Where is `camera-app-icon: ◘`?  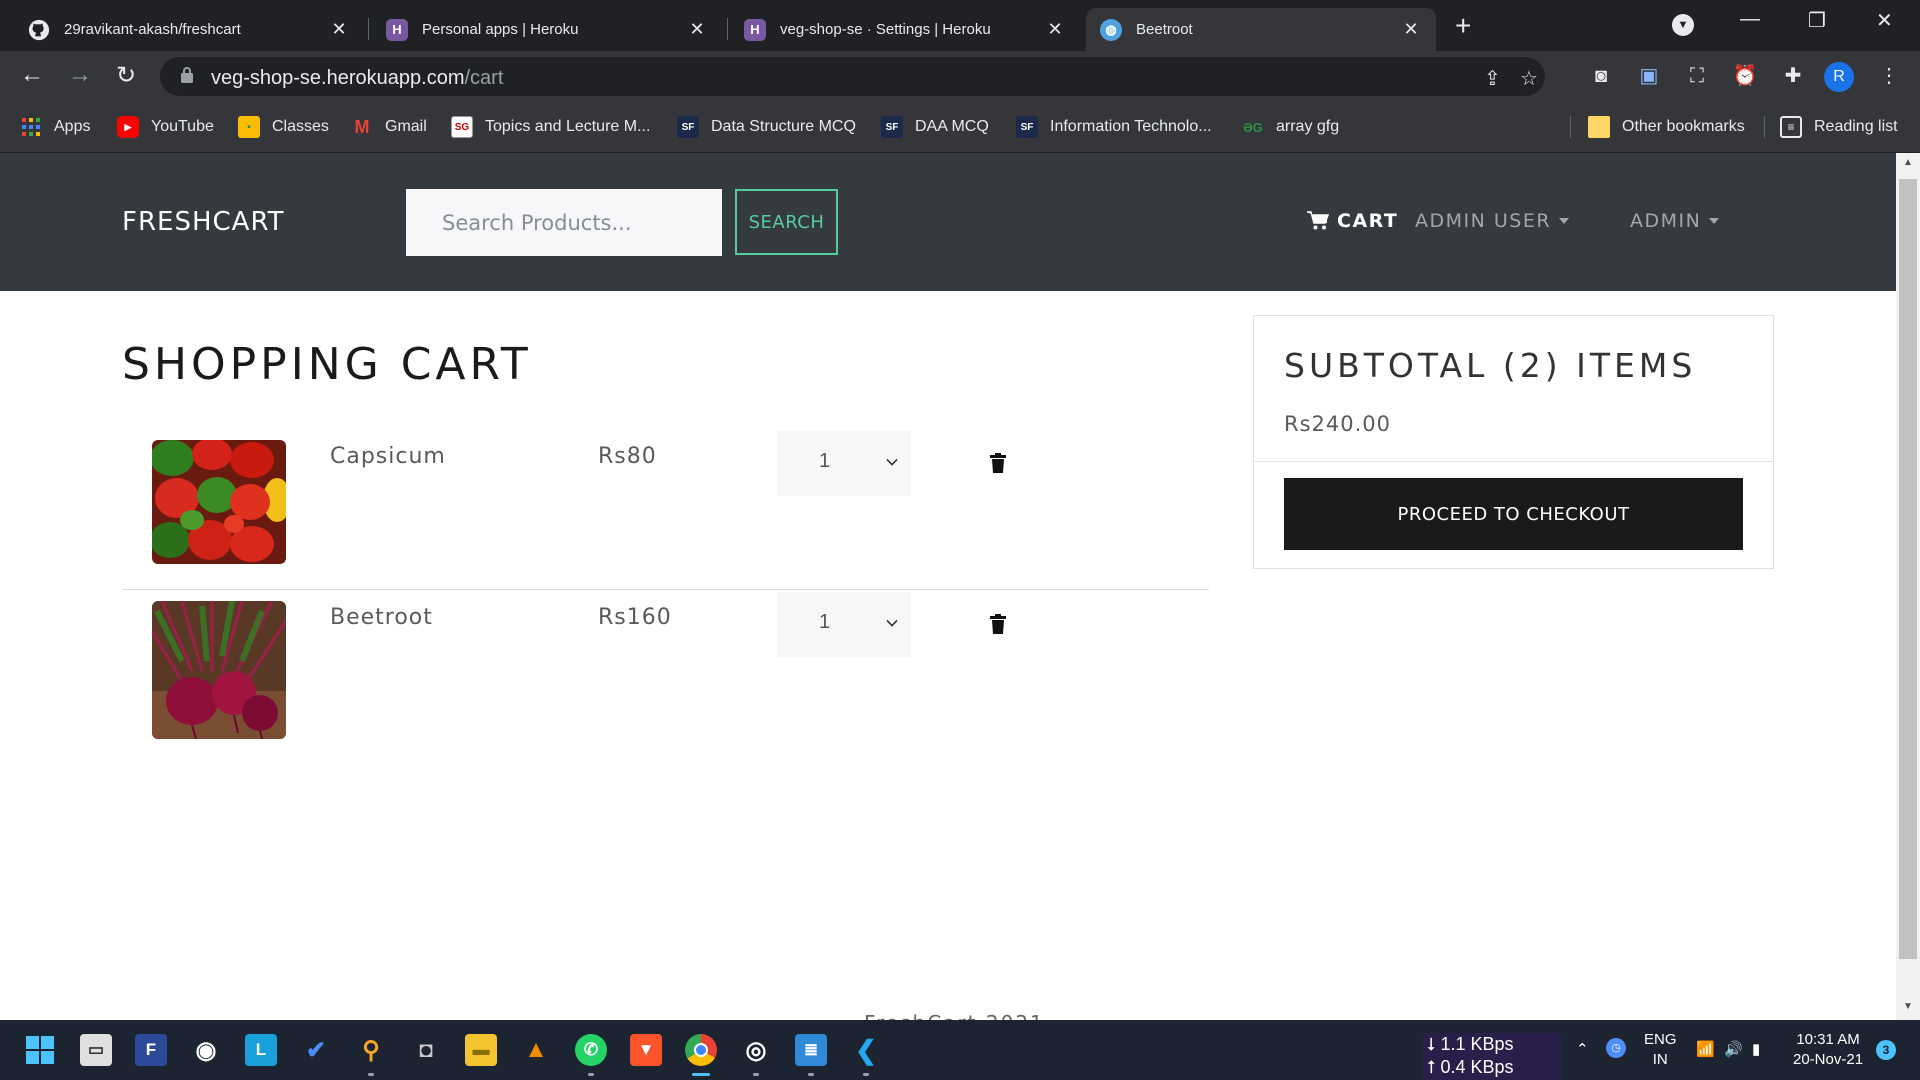 camera-app-icon: ◘ is located at coordinates (426, 1050).